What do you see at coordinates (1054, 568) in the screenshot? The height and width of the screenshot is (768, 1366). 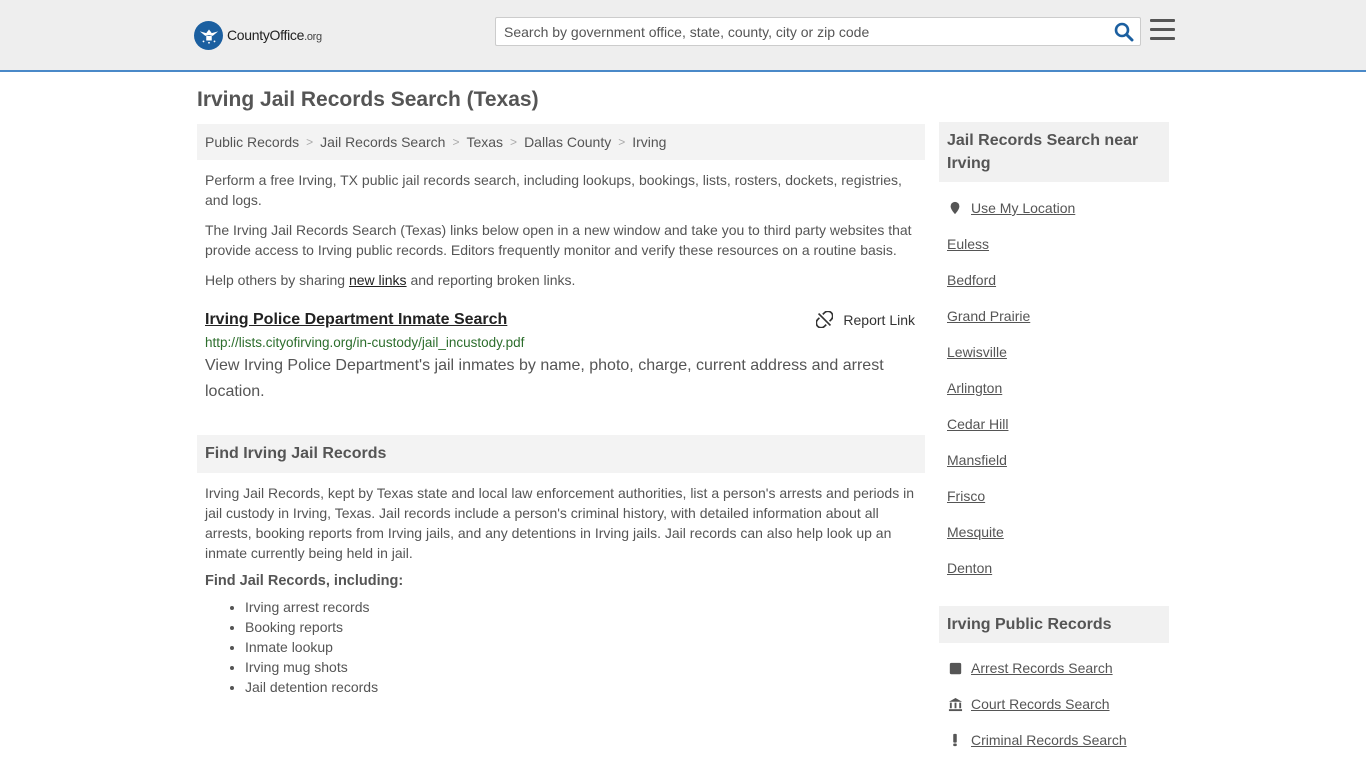 I see `sidebar-item-denton: Denton` at bounding box center [1054, 568].